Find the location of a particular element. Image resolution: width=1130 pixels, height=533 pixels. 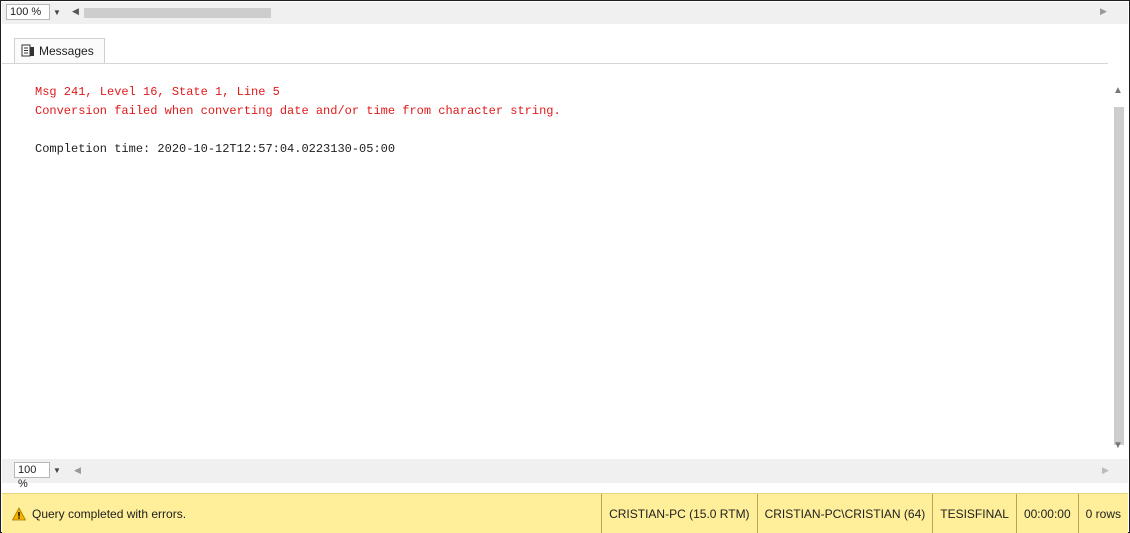

tab-messages: Messages is located at coordinates (59, 50).